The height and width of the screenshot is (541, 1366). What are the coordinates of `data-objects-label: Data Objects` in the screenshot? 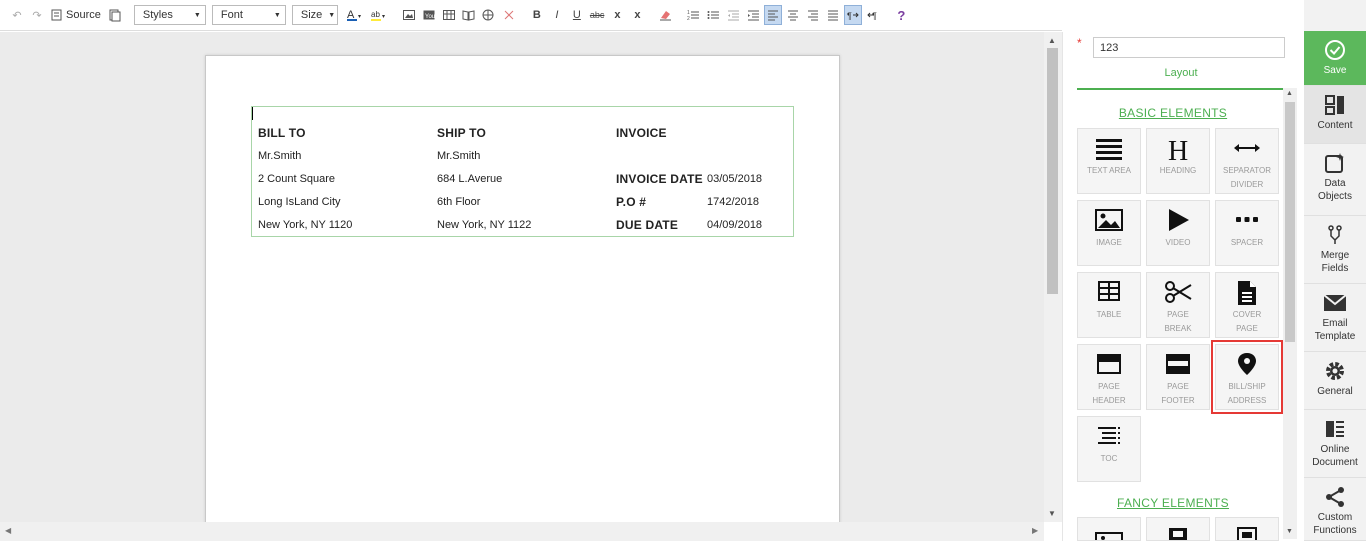 It's located at (1335, 190).